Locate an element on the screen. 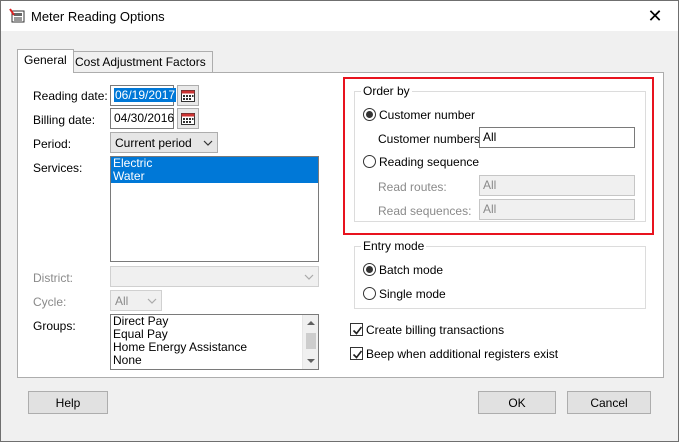 Image resolution: width=679 pixels, height=442 pixels. single-mode-radio is located at coordinates (369, 293).